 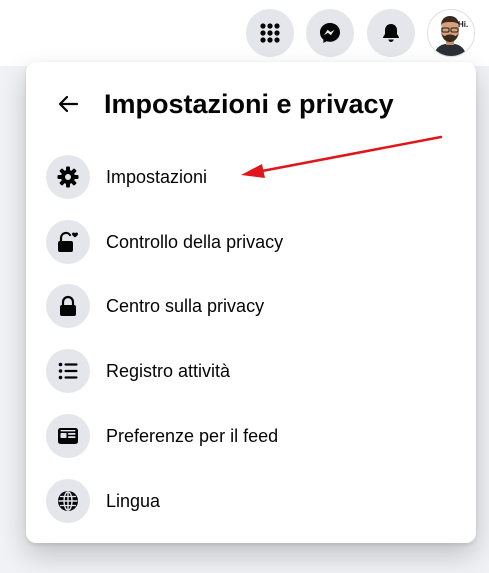 I want to click on notifications-button, so click(x=391, y=33).